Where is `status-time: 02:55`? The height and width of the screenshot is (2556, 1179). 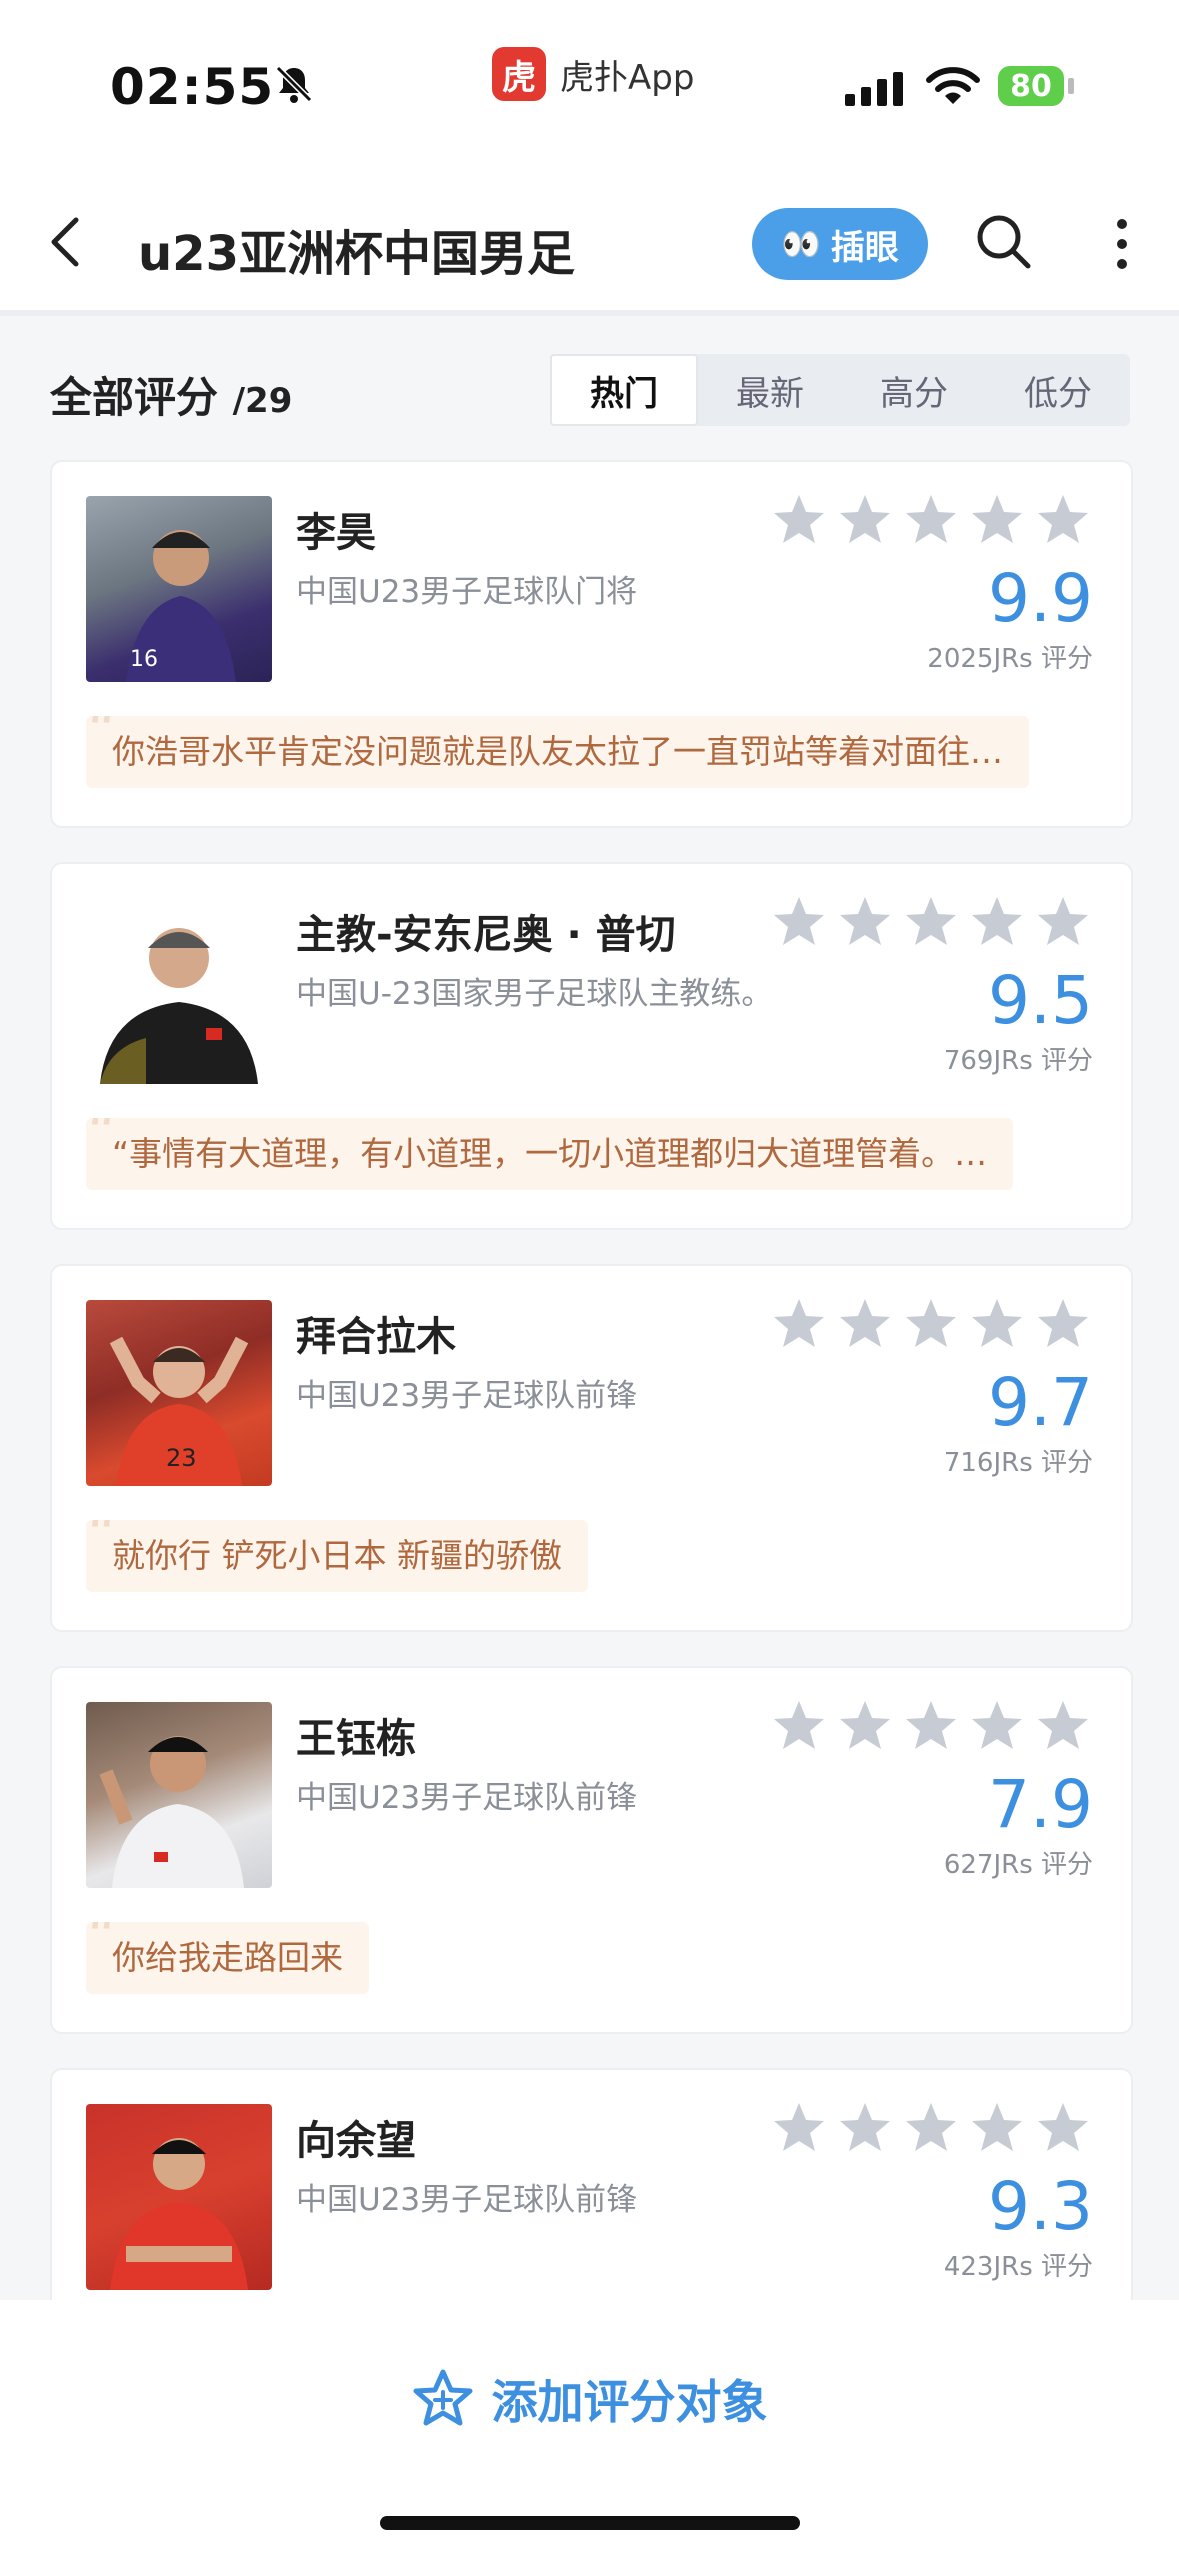 status-time: 02:55 is located at coordinates (192, 87).